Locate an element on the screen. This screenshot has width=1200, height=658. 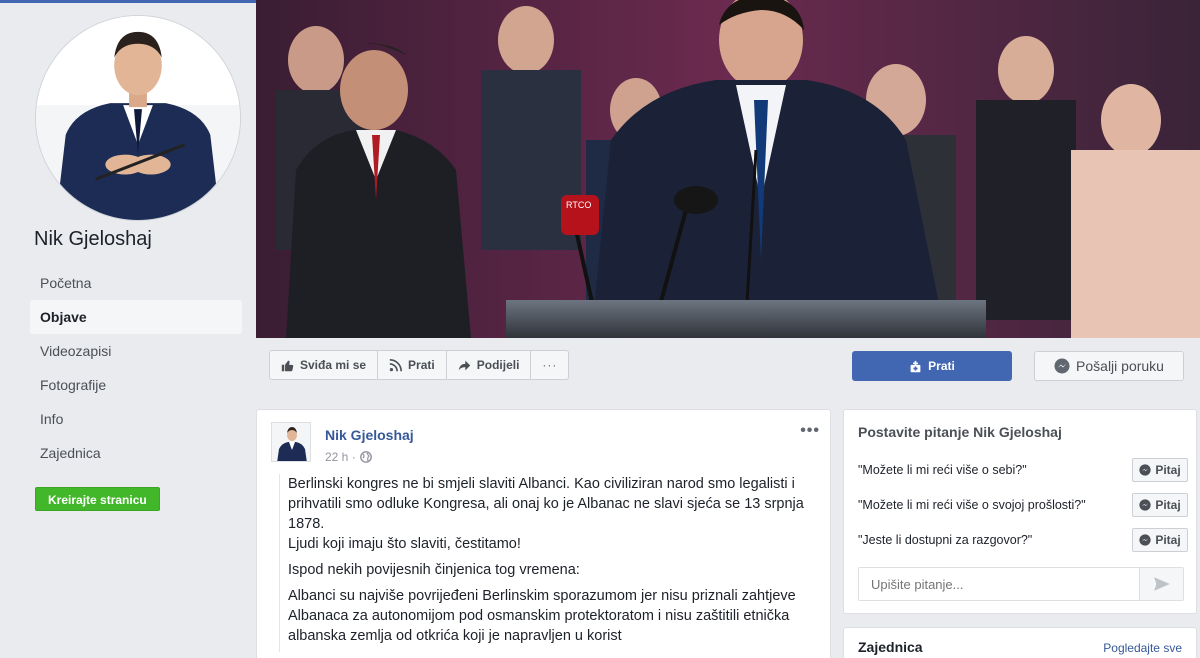
post-author-avatar is located at coordinates (291, 442).